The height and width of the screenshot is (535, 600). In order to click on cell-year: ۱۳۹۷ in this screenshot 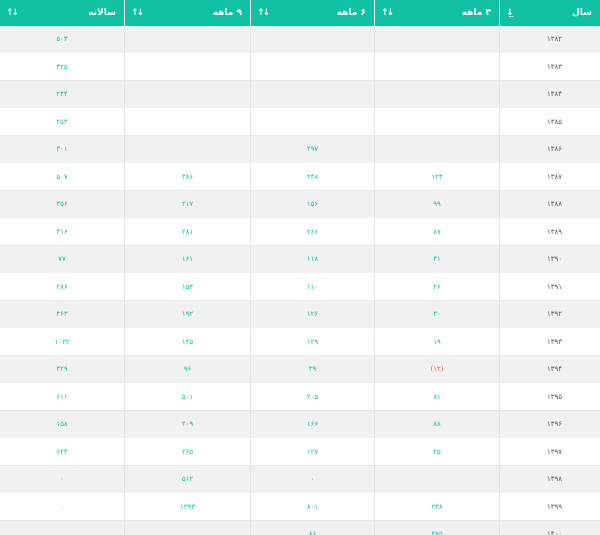, I will do `click(549, 452)`.